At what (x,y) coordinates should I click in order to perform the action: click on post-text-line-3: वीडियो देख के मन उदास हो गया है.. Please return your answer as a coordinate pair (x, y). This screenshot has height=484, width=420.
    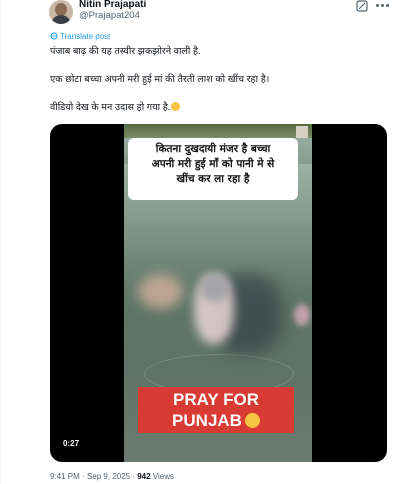
    Looking at the image, I should click on (115, 106).